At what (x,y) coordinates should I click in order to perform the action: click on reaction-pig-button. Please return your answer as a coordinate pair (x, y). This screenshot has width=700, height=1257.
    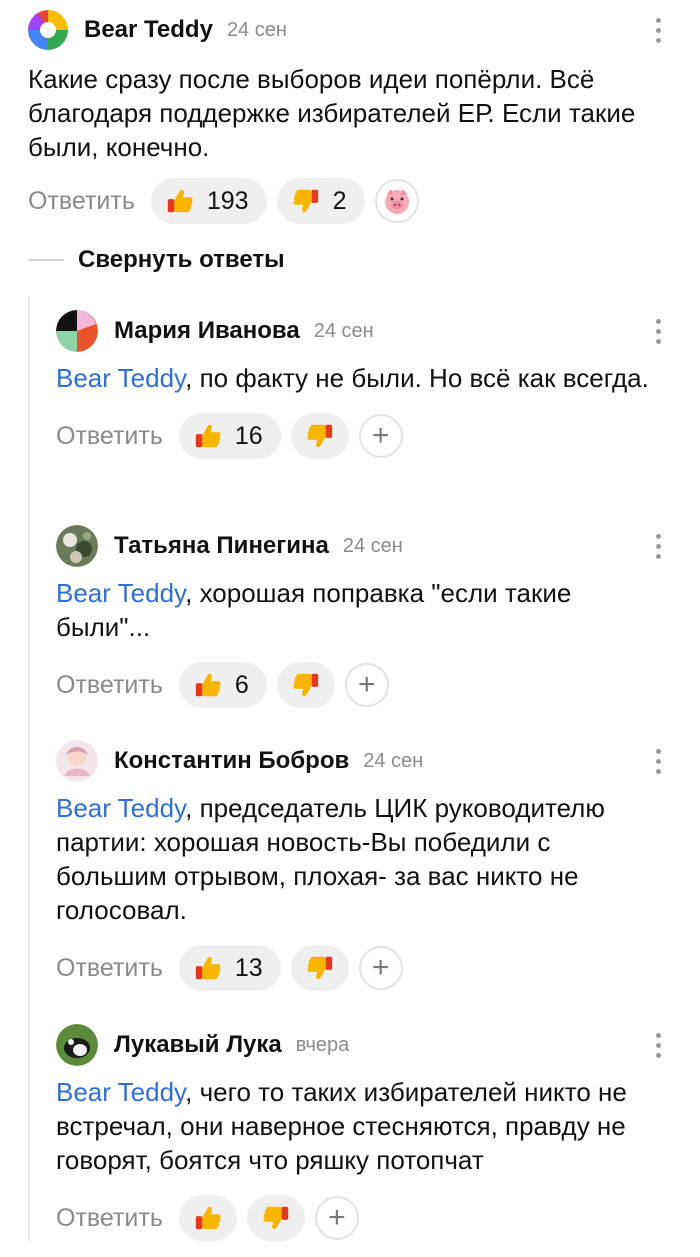
    Looking at the image, I should click on (396, 201).